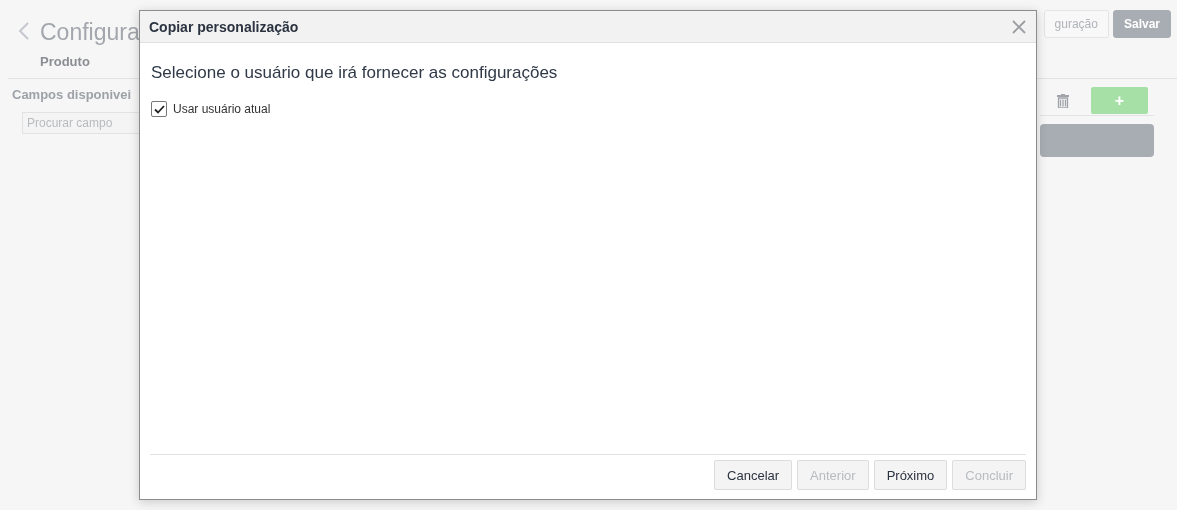 The image size is (1177, 510). I want to click on trash-icon, so click(1063, 100).